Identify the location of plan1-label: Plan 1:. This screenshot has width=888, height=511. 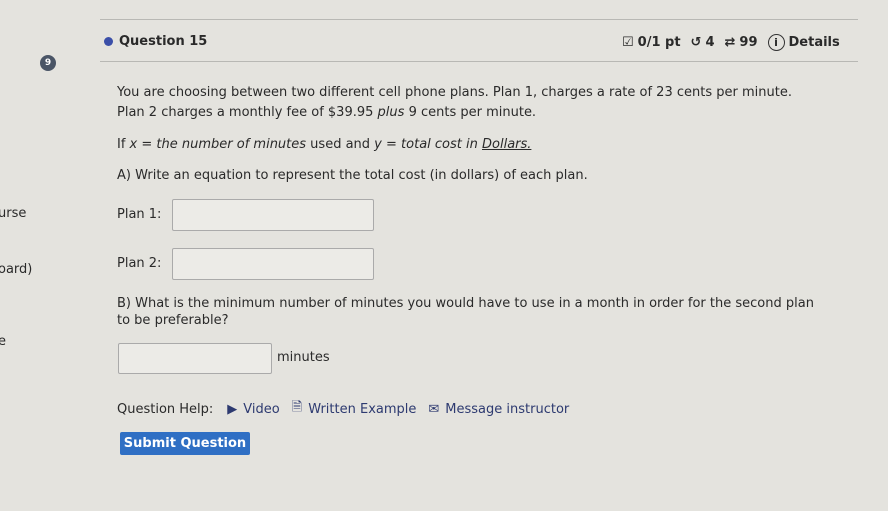
(139, 214).